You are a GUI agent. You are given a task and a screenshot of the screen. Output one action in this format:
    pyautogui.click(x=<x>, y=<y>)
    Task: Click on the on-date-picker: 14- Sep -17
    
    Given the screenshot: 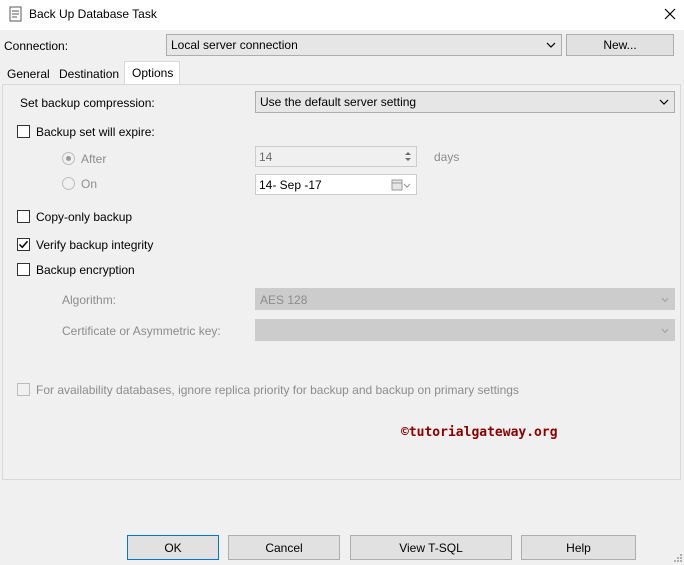 What is the action you would take?
    pyautogui.click(x=336, y=184)
    